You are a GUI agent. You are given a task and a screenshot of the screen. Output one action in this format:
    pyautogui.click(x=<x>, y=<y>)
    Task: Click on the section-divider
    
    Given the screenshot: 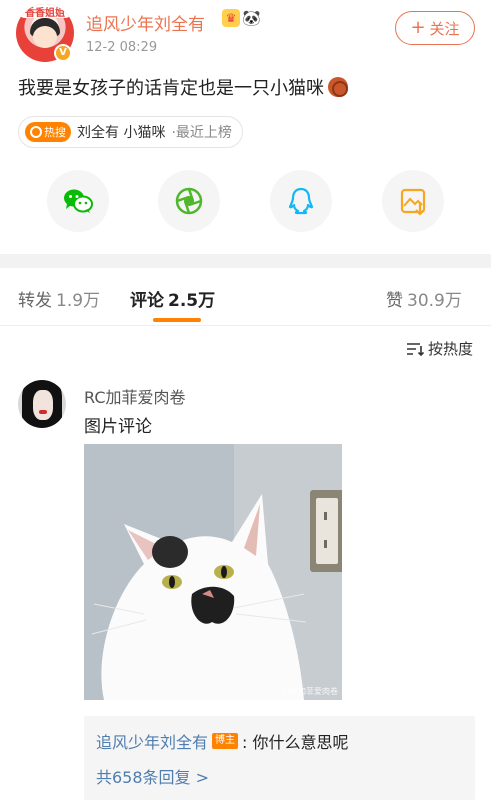 What is the action you would take?
    pyautogui.click(x=245, y=261)
    